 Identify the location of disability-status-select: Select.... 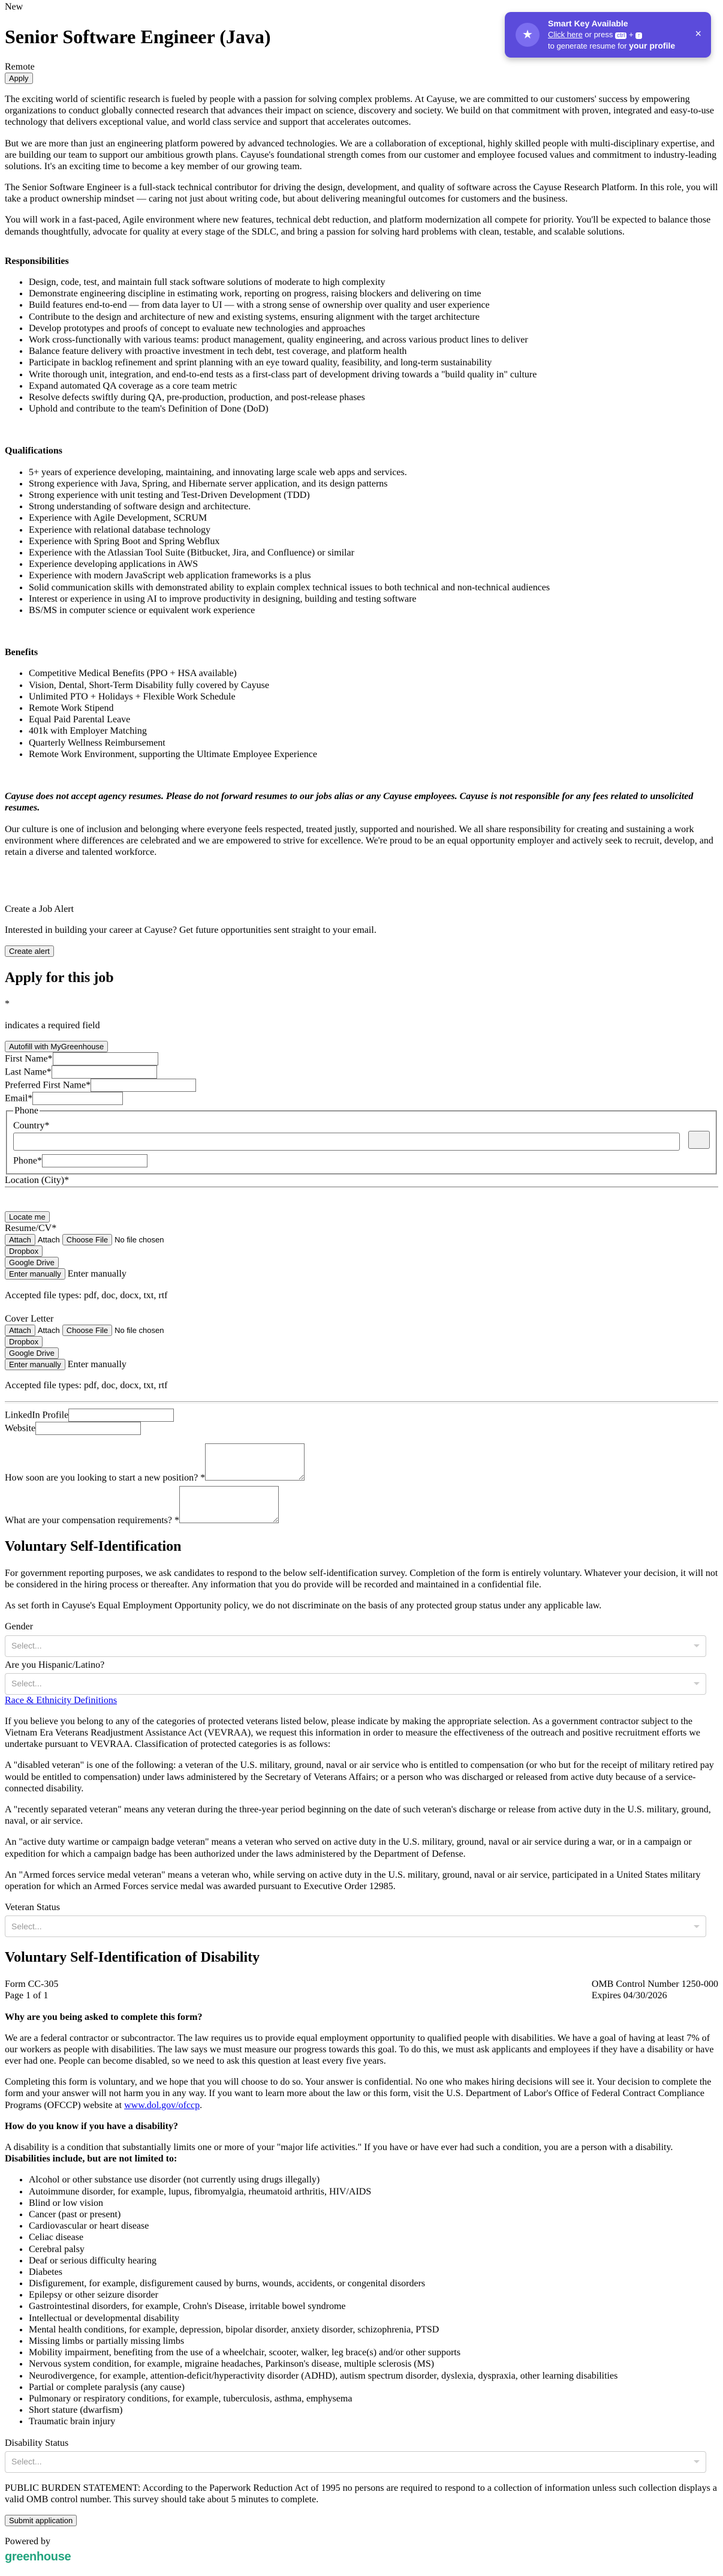
(355, 2462).